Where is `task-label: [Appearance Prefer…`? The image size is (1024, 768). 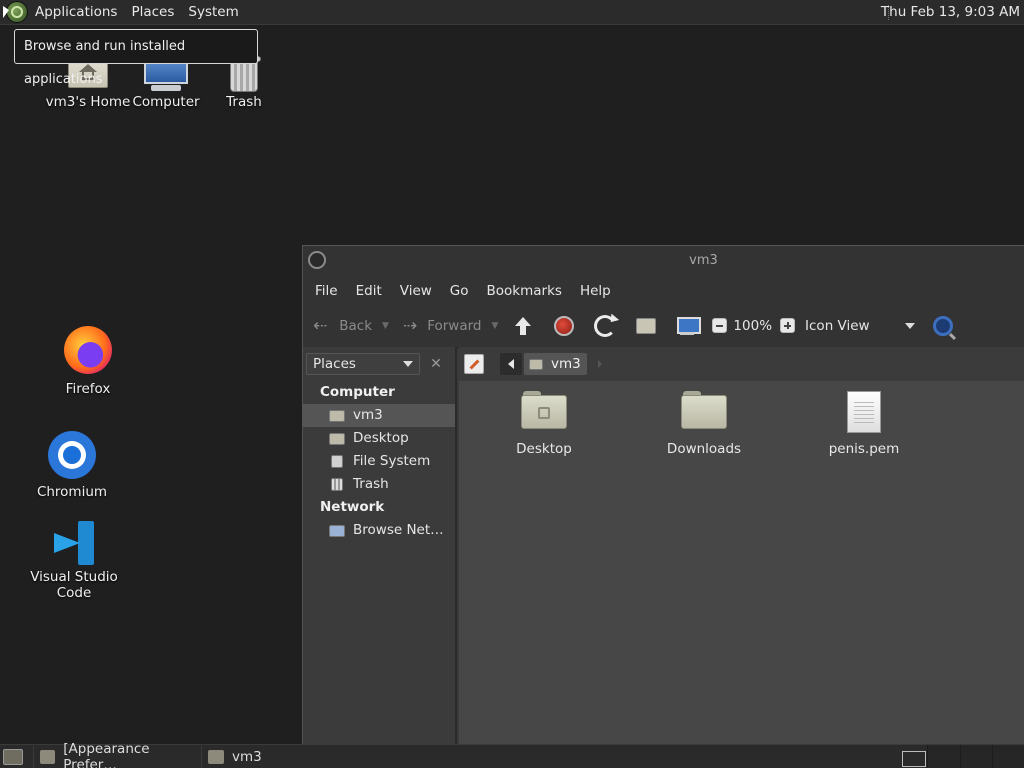
task-label: [Appearance Prefer… is located at coordinates (106, 754).